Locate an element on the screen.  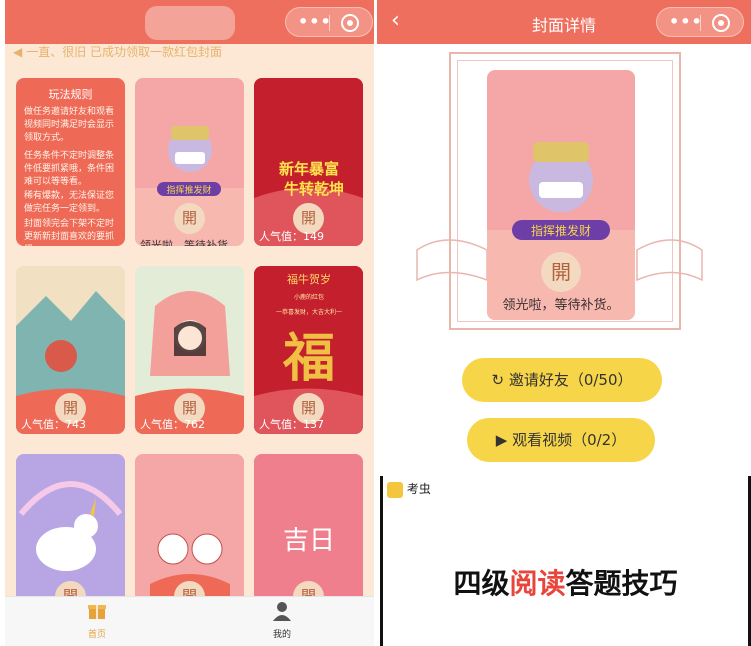
cover-card-new-year: 新年暴富 牛转乾坤 開 人气值：149 is located at coordinates (308, 162).